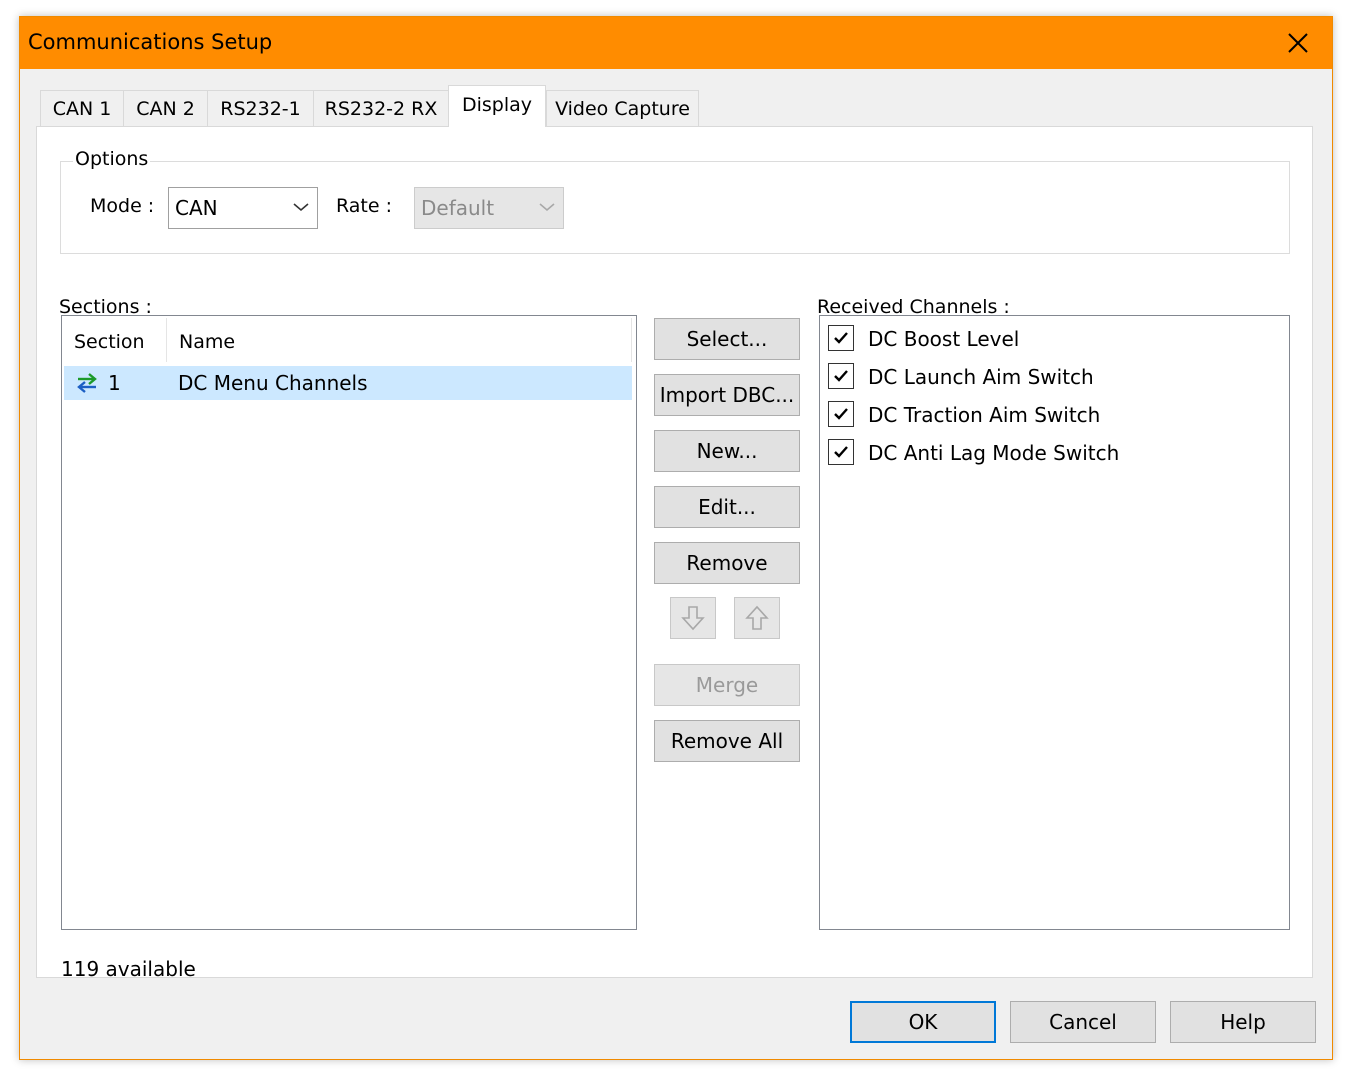 Image resolution: width=1355 pixels, height=1077 pixels. I want to click on channel-label: DC Traction Aim Switch, so click(984, 415).